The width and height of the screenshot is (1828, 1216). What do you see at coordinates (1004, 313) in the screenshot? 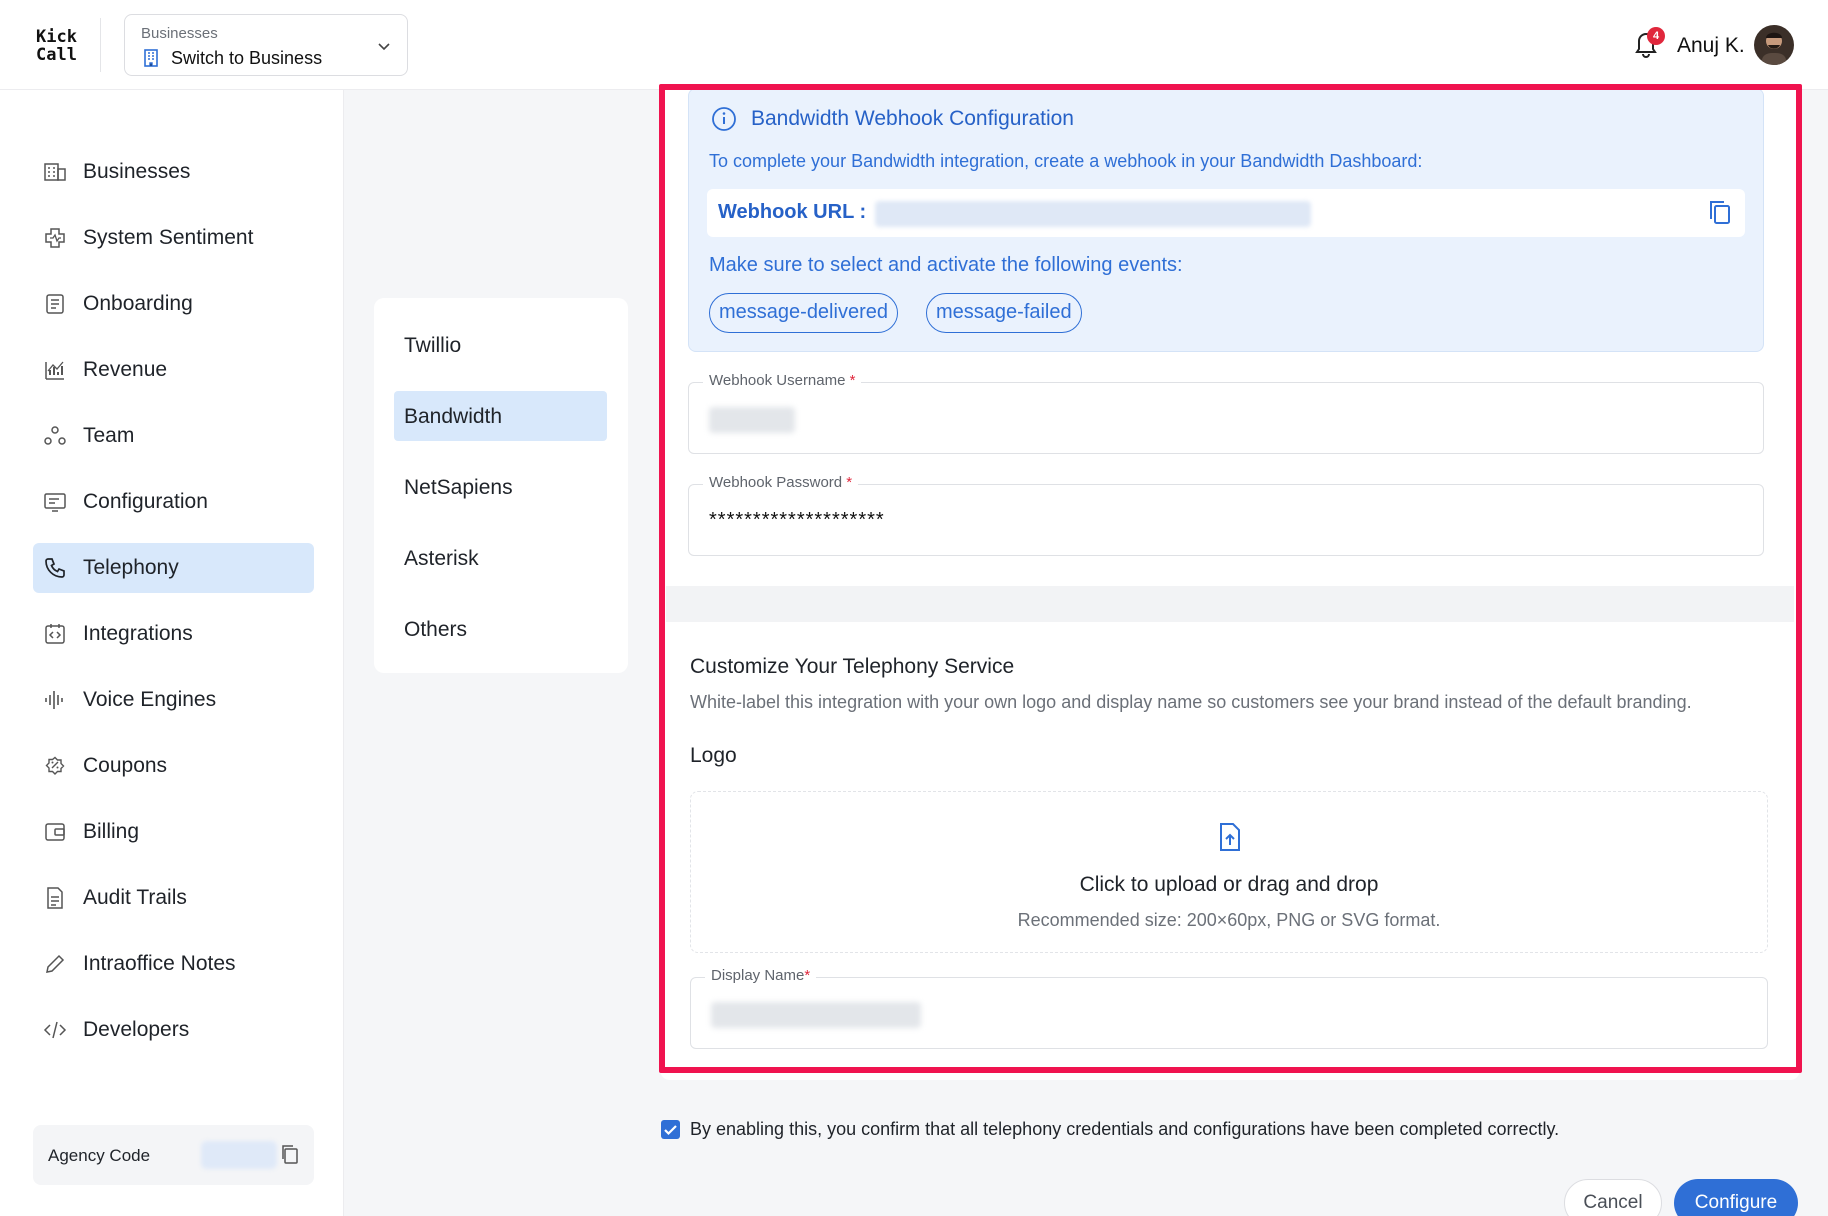
I see `event-chip-message-failed: message-failed` at bounding box center [1004, 313].